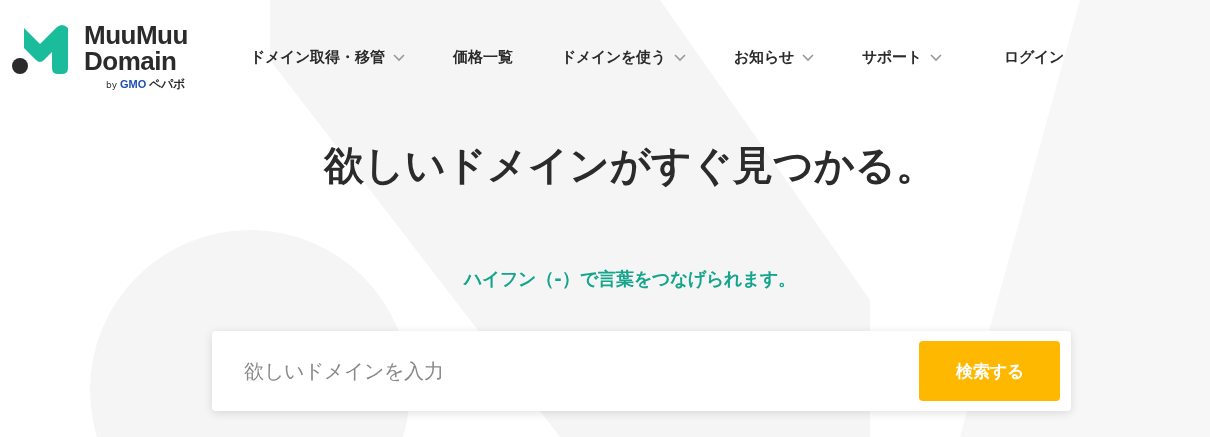 The width and height of the screenshot is (1210, 437). Describe the element at coordinates (133, 84) in the screenshot. I see `company-logo-text: GMO` at that location.